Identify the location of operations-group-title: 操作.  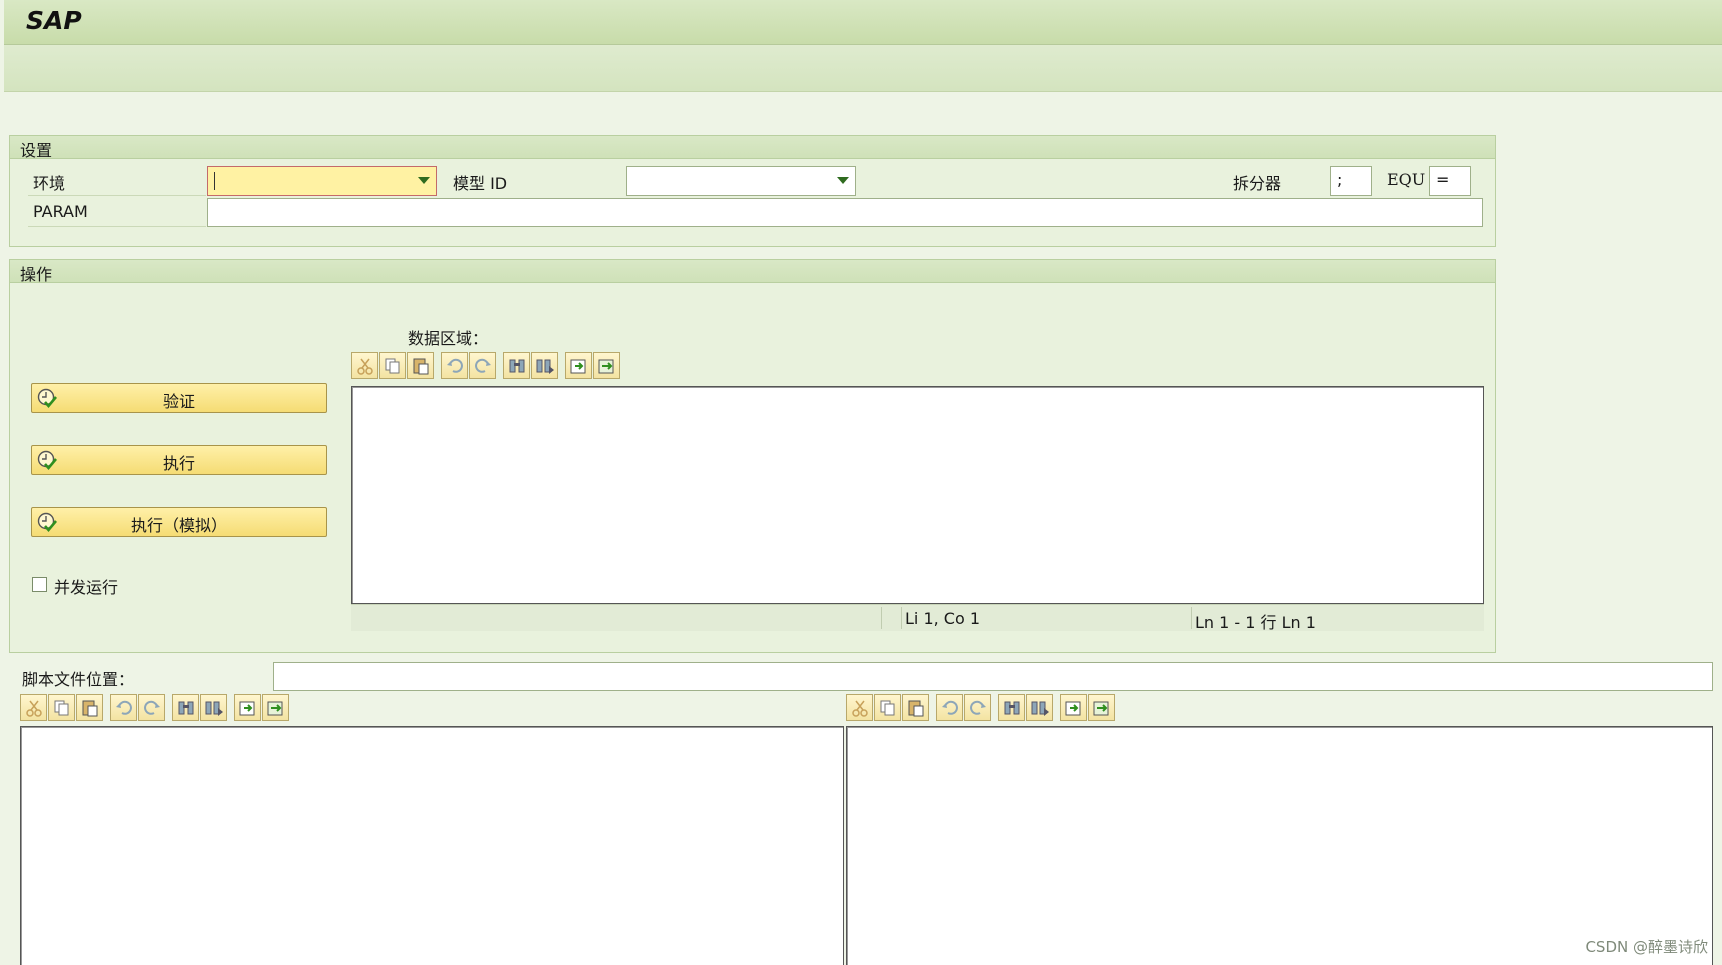
(36, 274).